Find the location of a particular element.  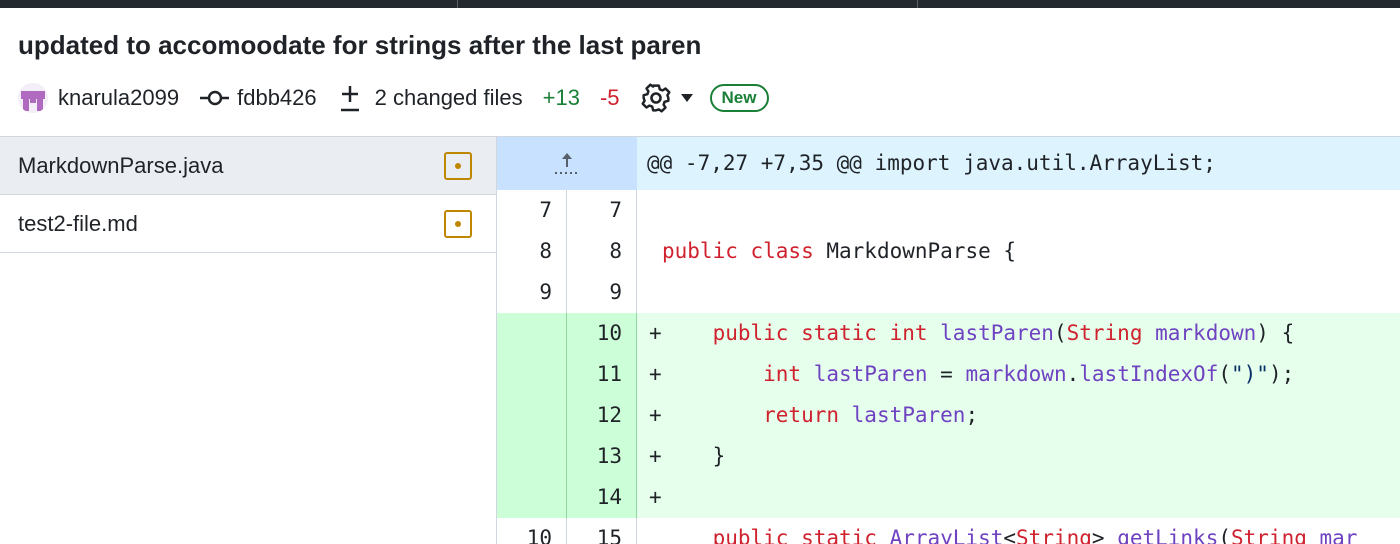

status-badge: New is located at coordinates (739, 98).